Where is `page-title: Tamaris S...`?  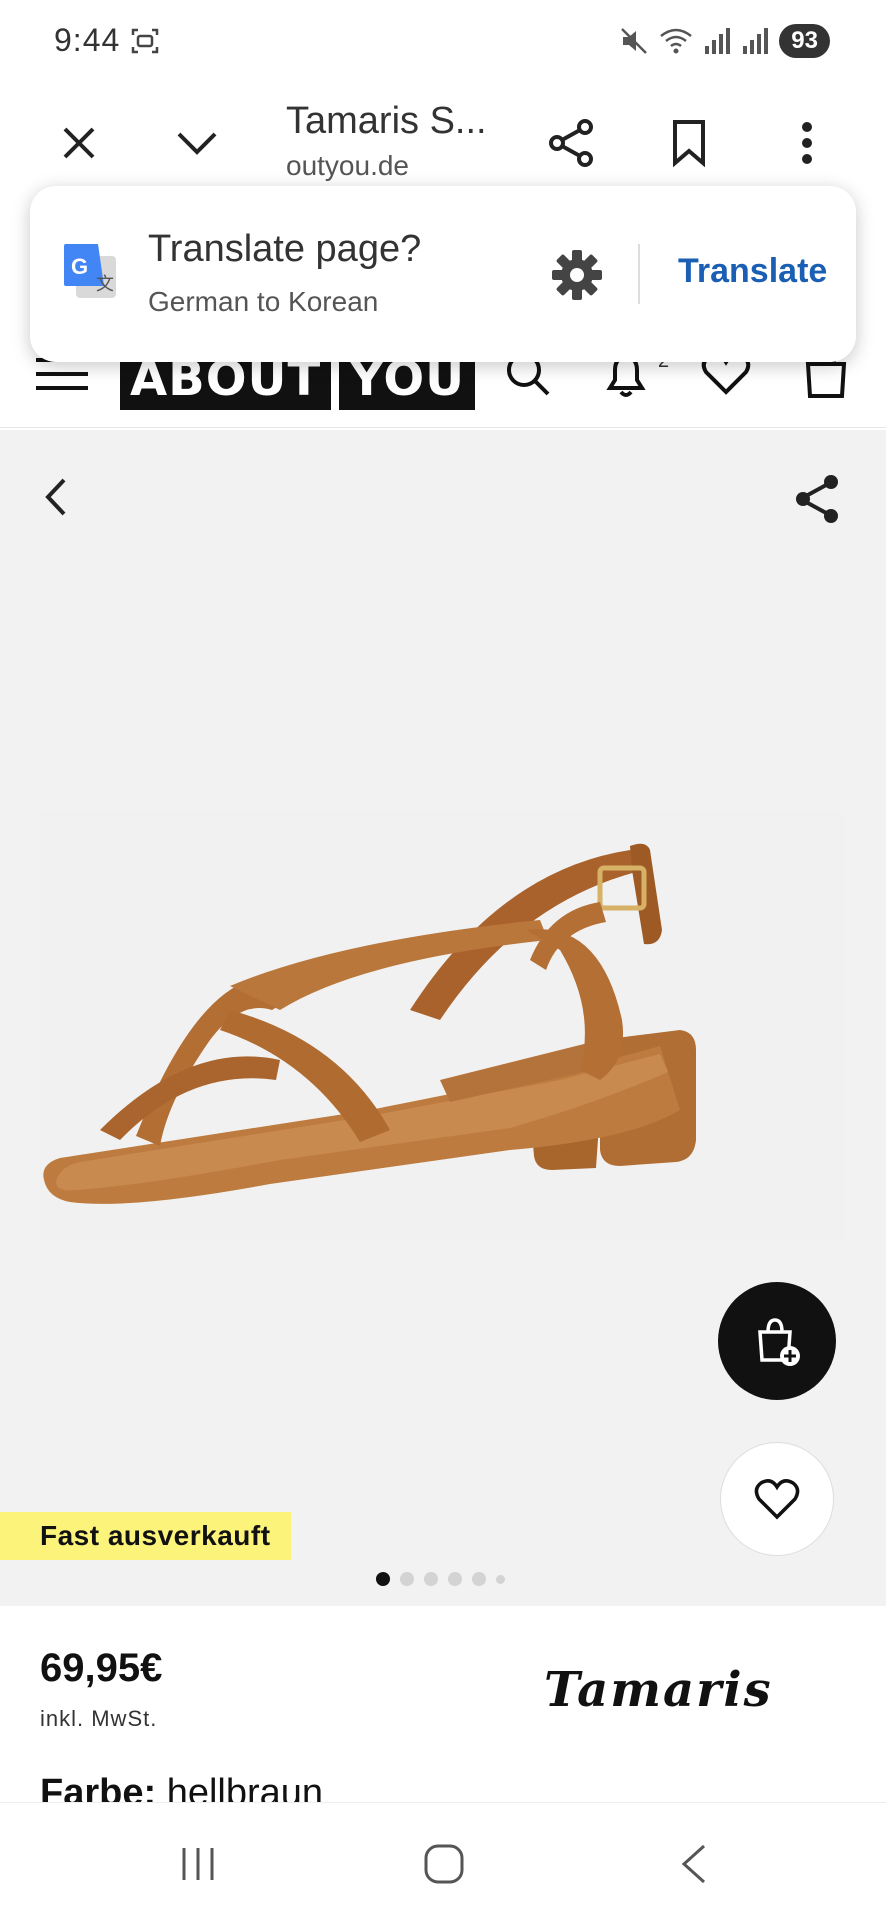
page-title: Tamaris S... is located at coordinates (386, 121).